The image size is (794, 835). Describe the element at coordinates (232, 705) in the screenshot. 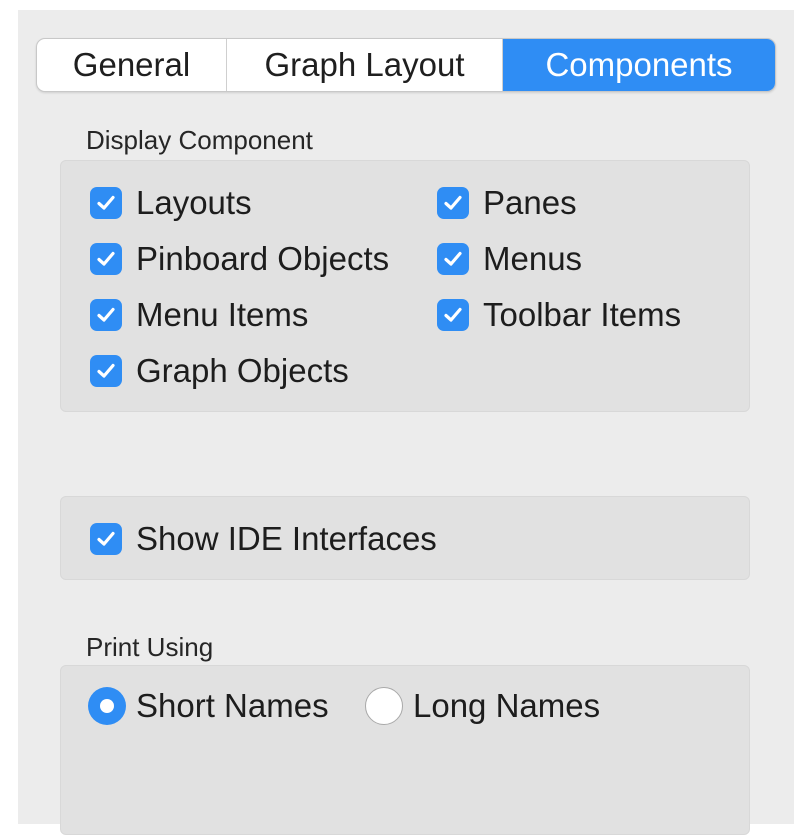

I see `radio-label: Short Names` at that location.